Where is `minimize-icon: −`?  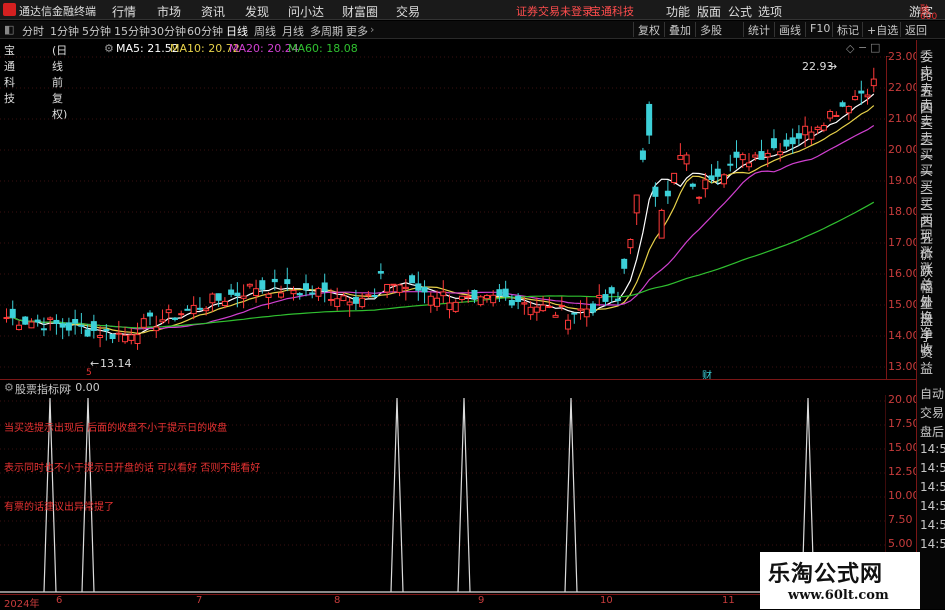 minimize-icon: − is located at coordinates (862, 47).